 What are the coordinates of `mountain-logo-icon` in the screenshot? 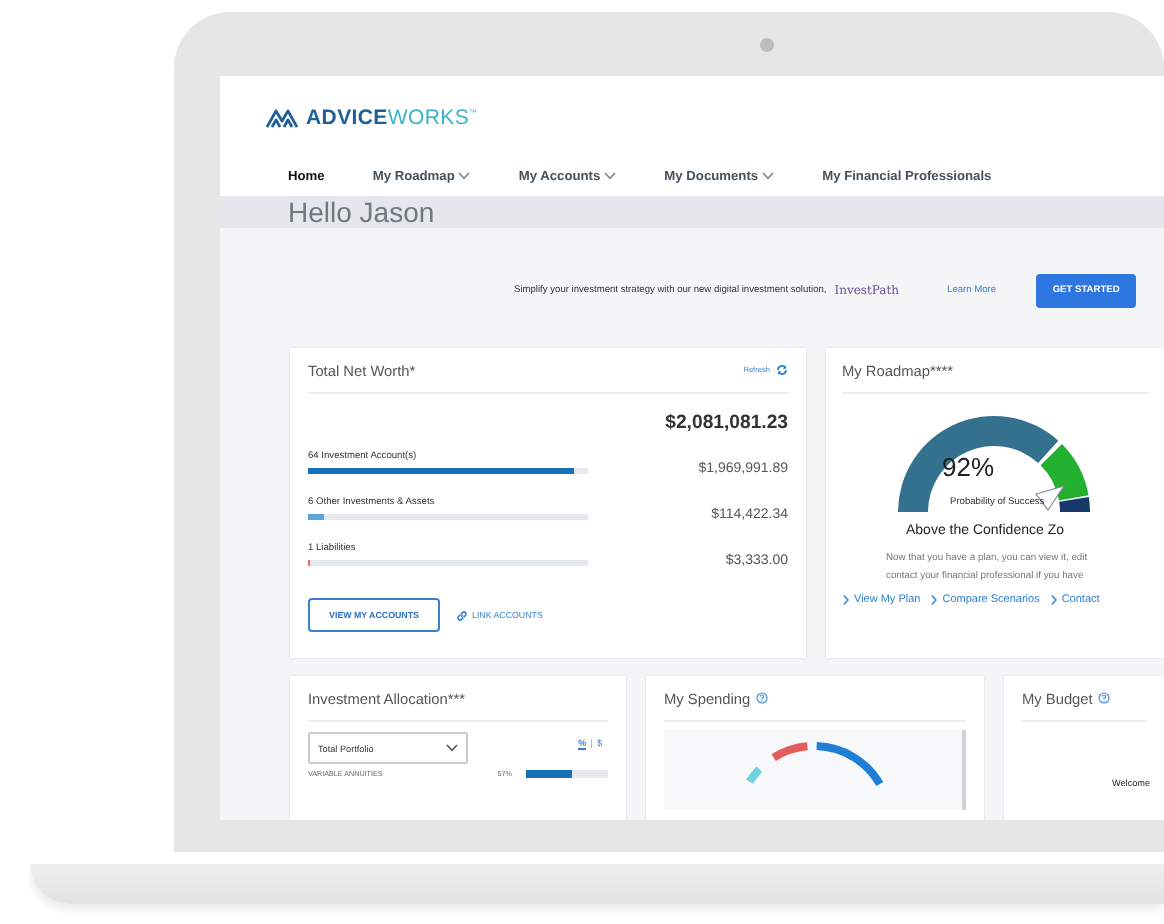 It's located at (282, 118).